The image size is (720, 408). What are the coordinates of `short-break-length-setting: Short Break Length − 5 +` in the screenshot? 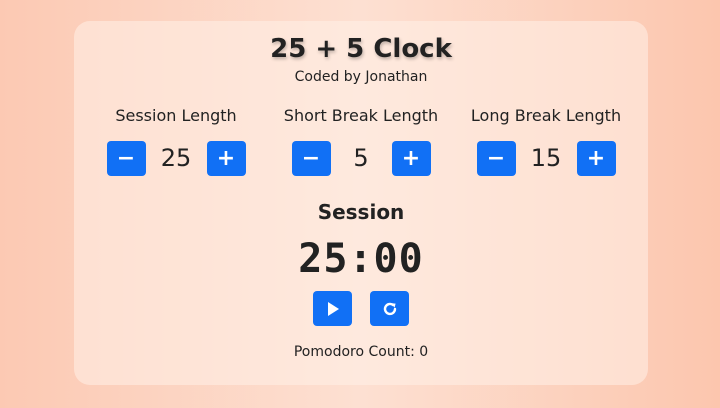 It's located at (361, 140).